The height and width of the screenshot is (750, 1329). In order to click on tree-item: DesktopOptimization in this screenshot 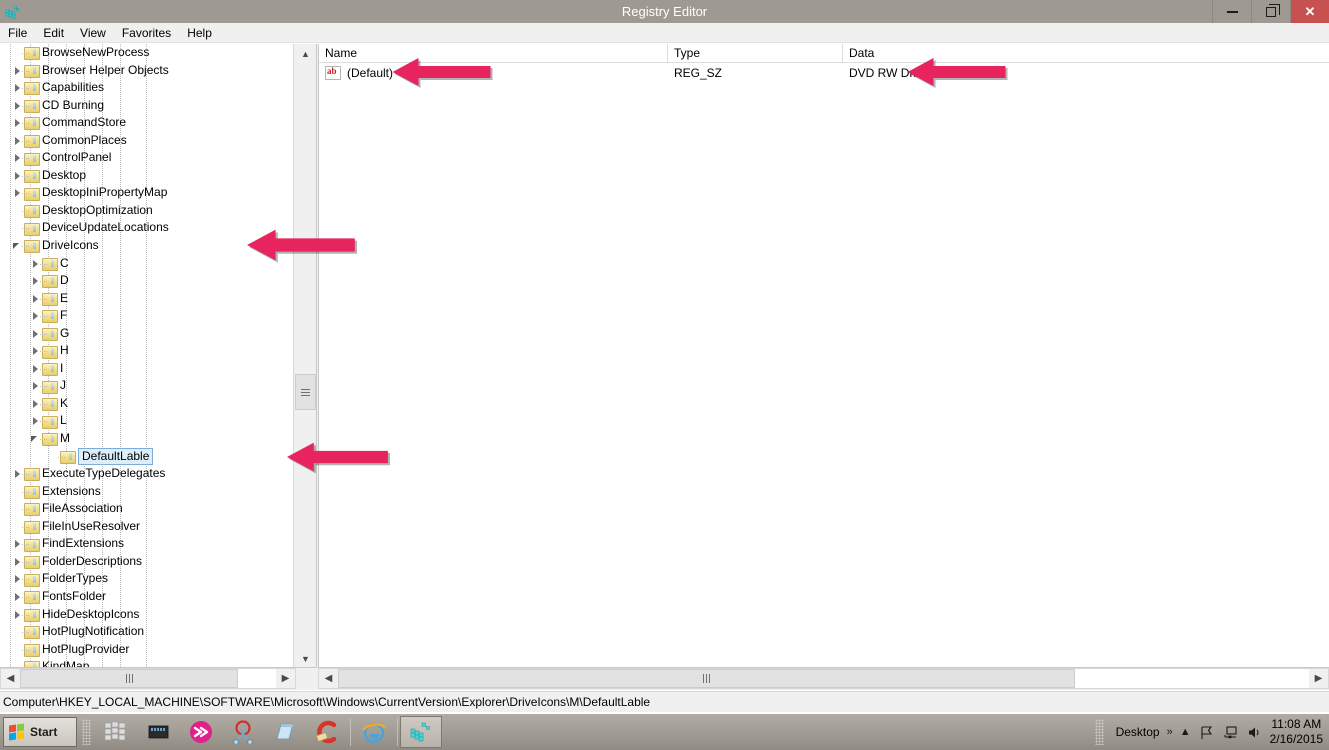, I will do `click(146, 211)`.